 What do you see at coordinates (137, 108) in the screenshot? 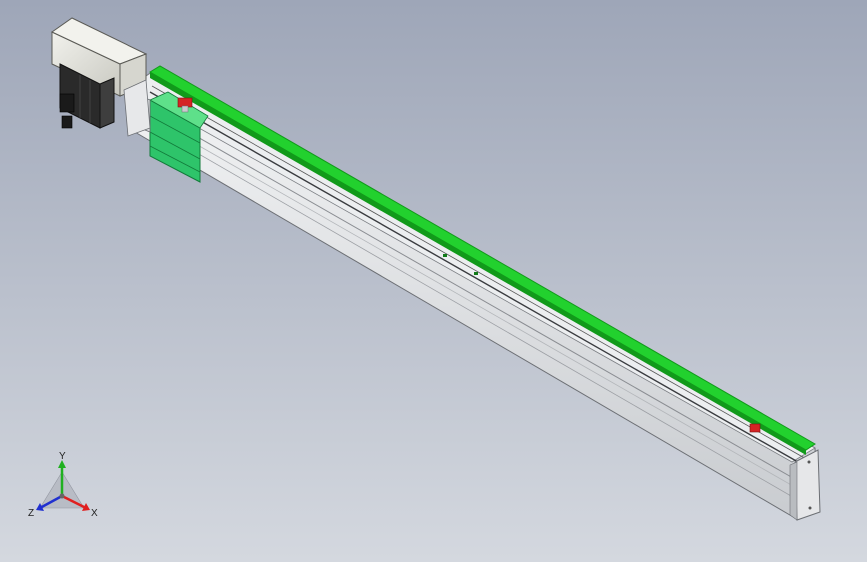
I see `coupling-plate` at bounding box center [137, 108].